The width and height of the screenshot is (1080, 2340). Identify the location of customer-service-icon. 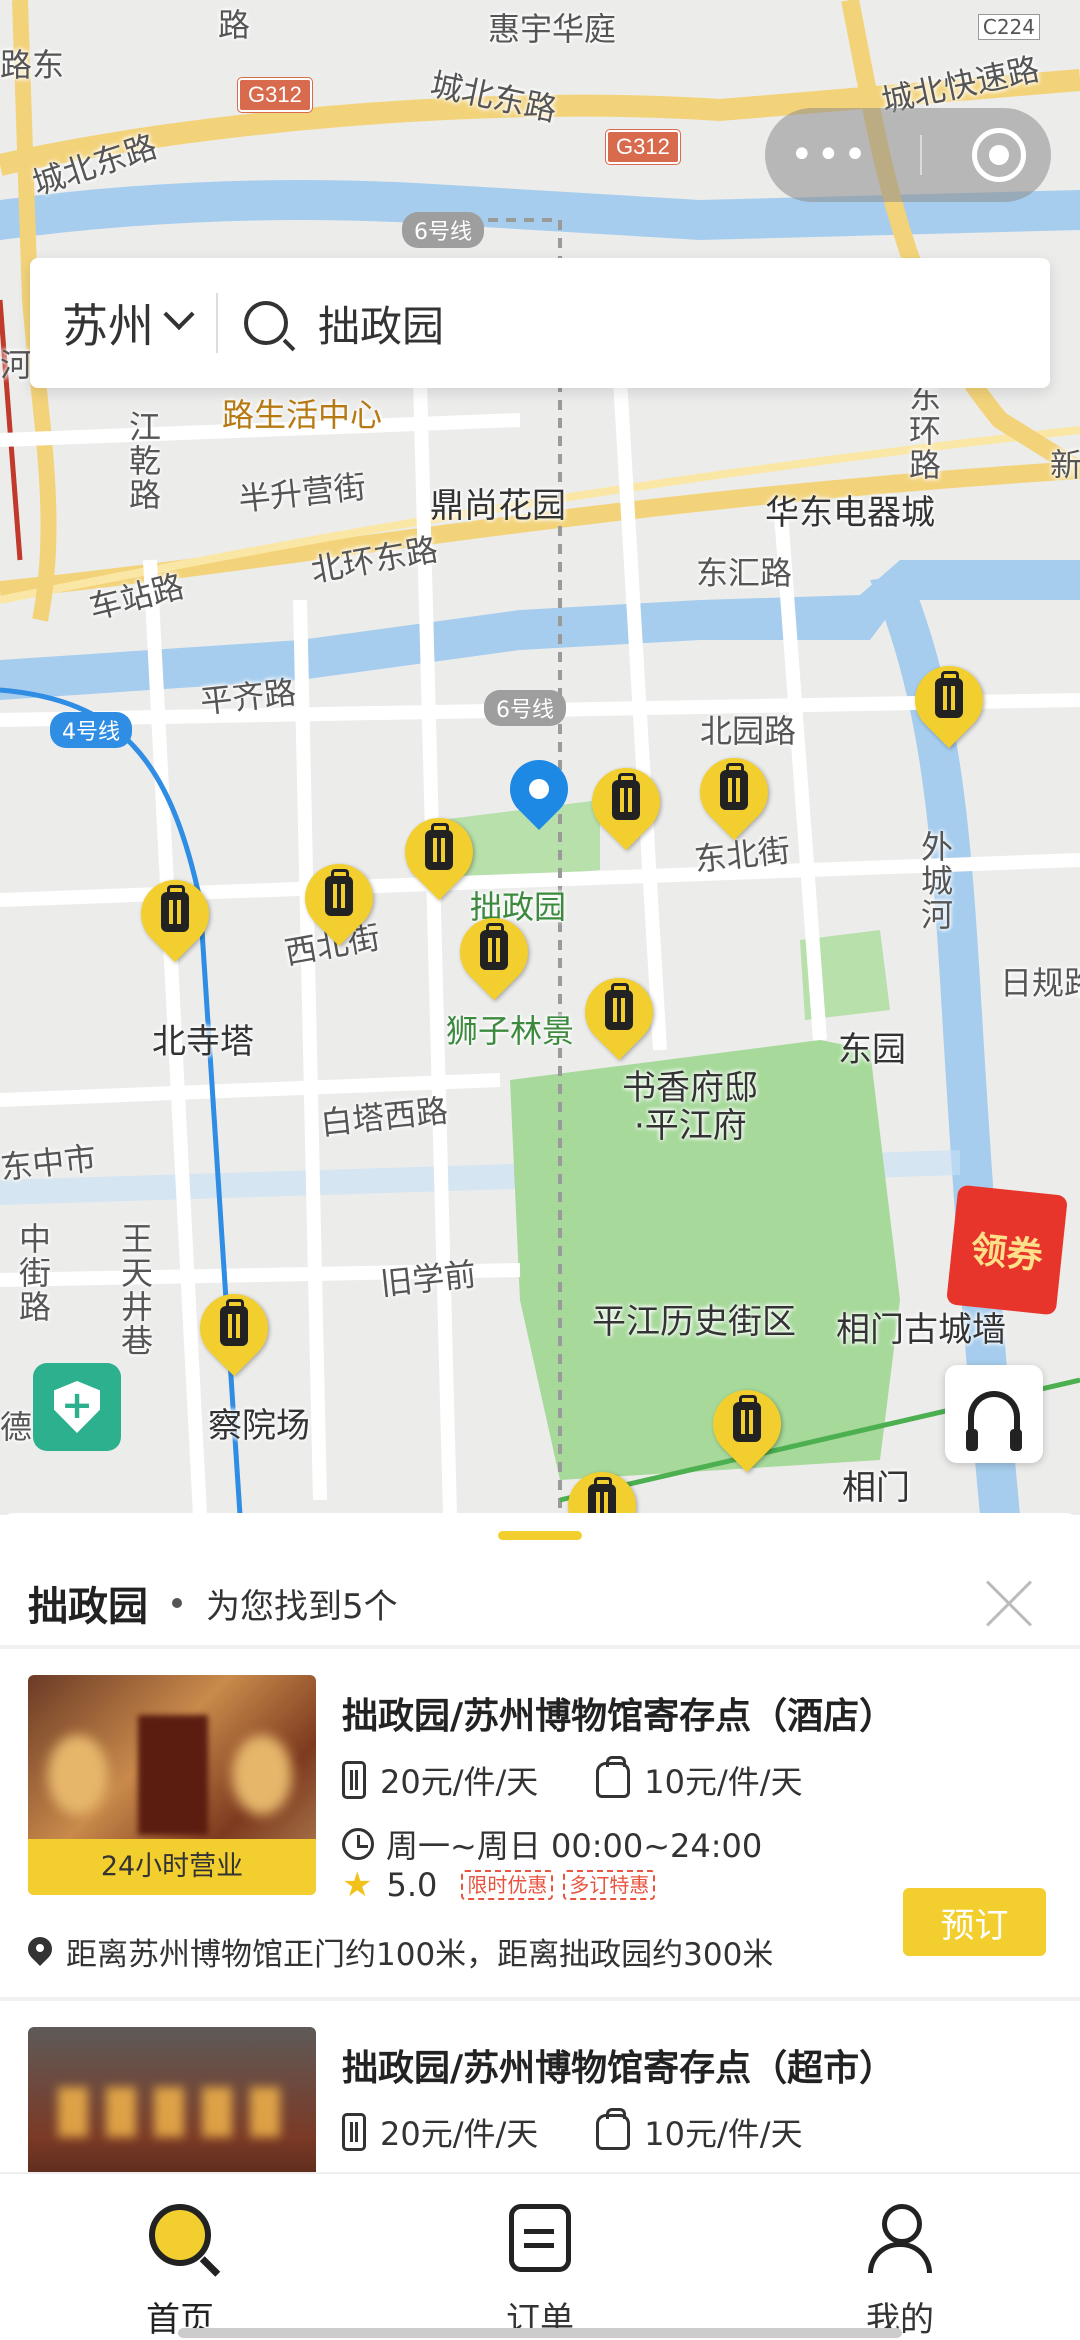
(994, 1414).